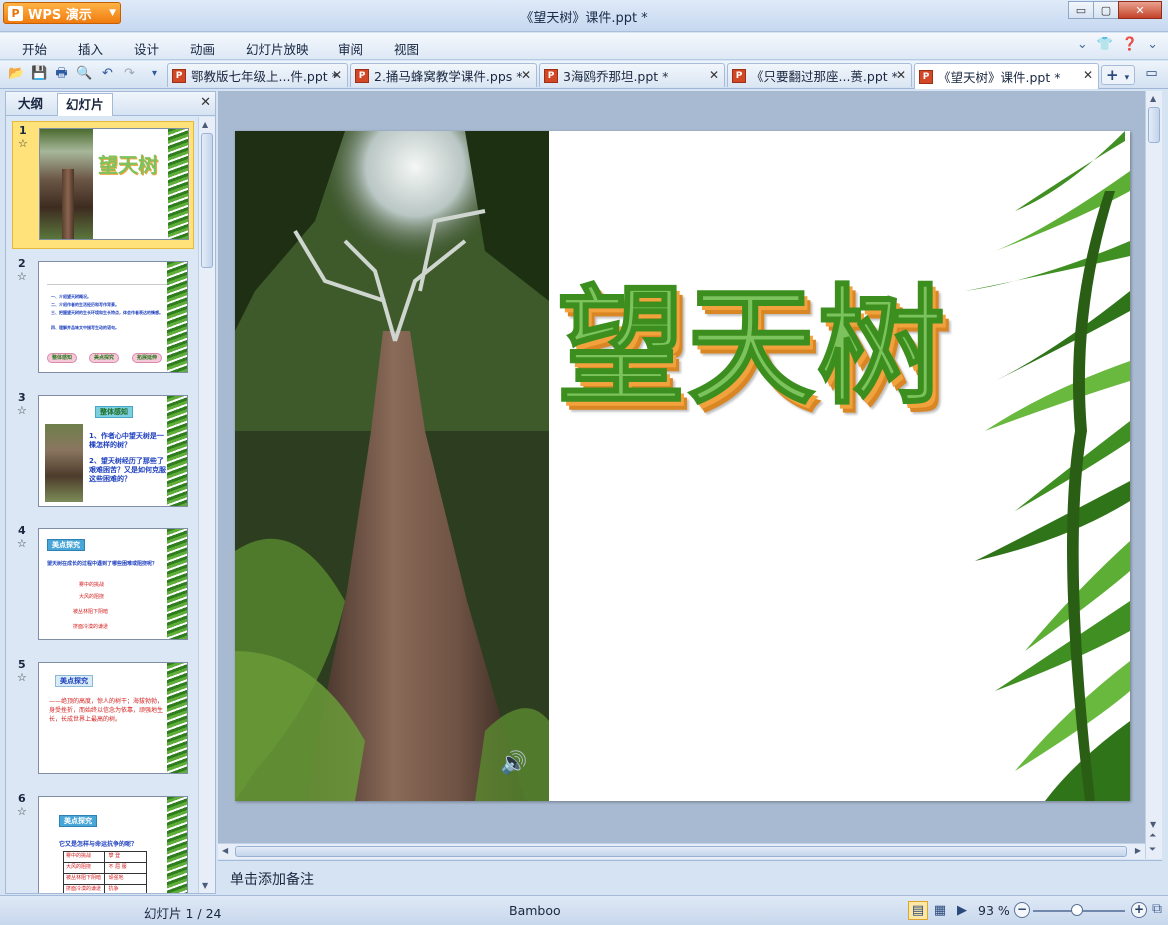 Image resolution: width=1168 pixels, height=925 pixels. I want to click on slide-sorter-view-icon: ▦, so click(940, 910).